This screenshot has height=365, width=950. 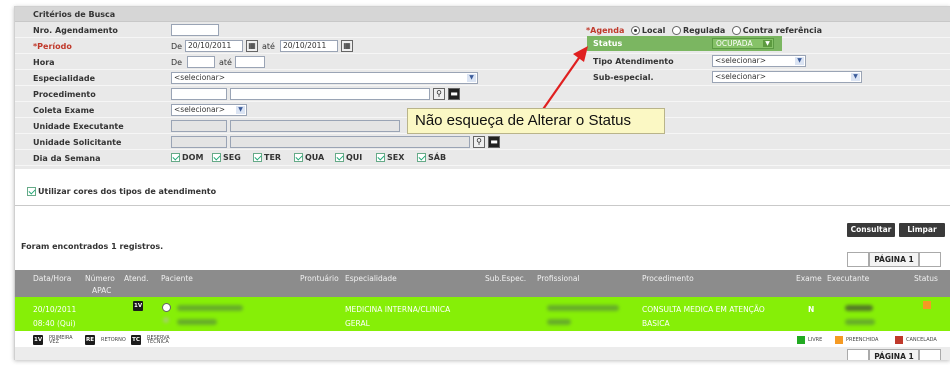 What do you see at coordinates (580, 54) in the screenshot?
I see `arrow-head` at bounding box center [580, 54].